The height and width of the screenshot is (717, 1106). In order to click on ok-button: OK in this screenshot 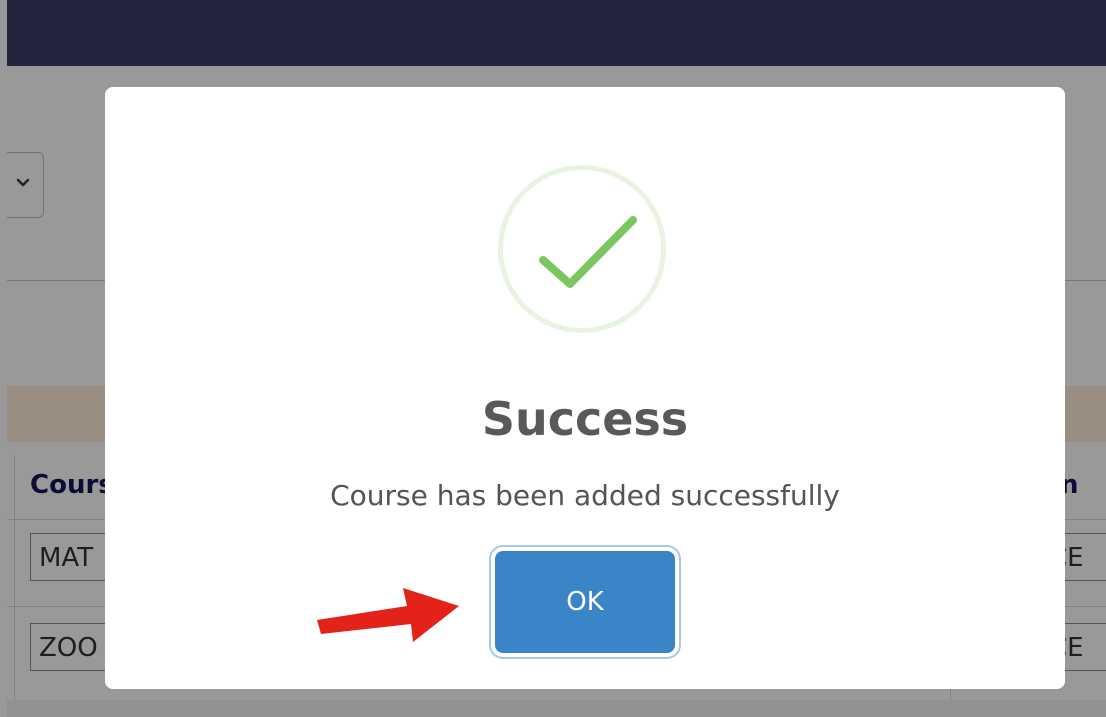, I will do `click(585, 602)`.